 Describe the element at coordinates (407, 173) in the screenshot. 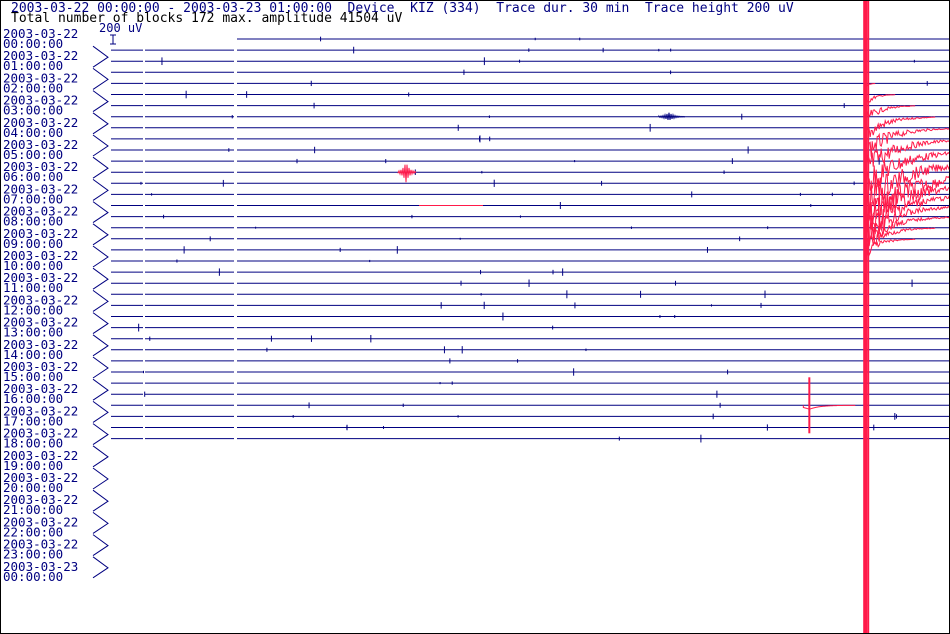

I see `event-arrival` at that location.